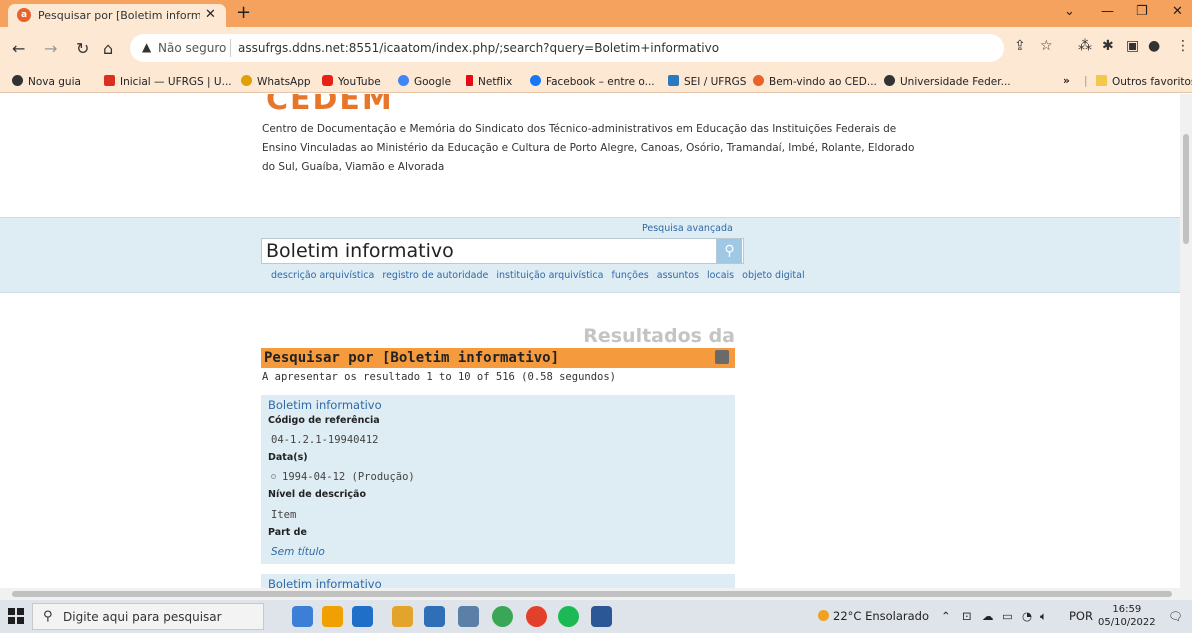  Describe the element at coordinates (332, 616) in the screenshot. I see `app-paint-icon` at that location.